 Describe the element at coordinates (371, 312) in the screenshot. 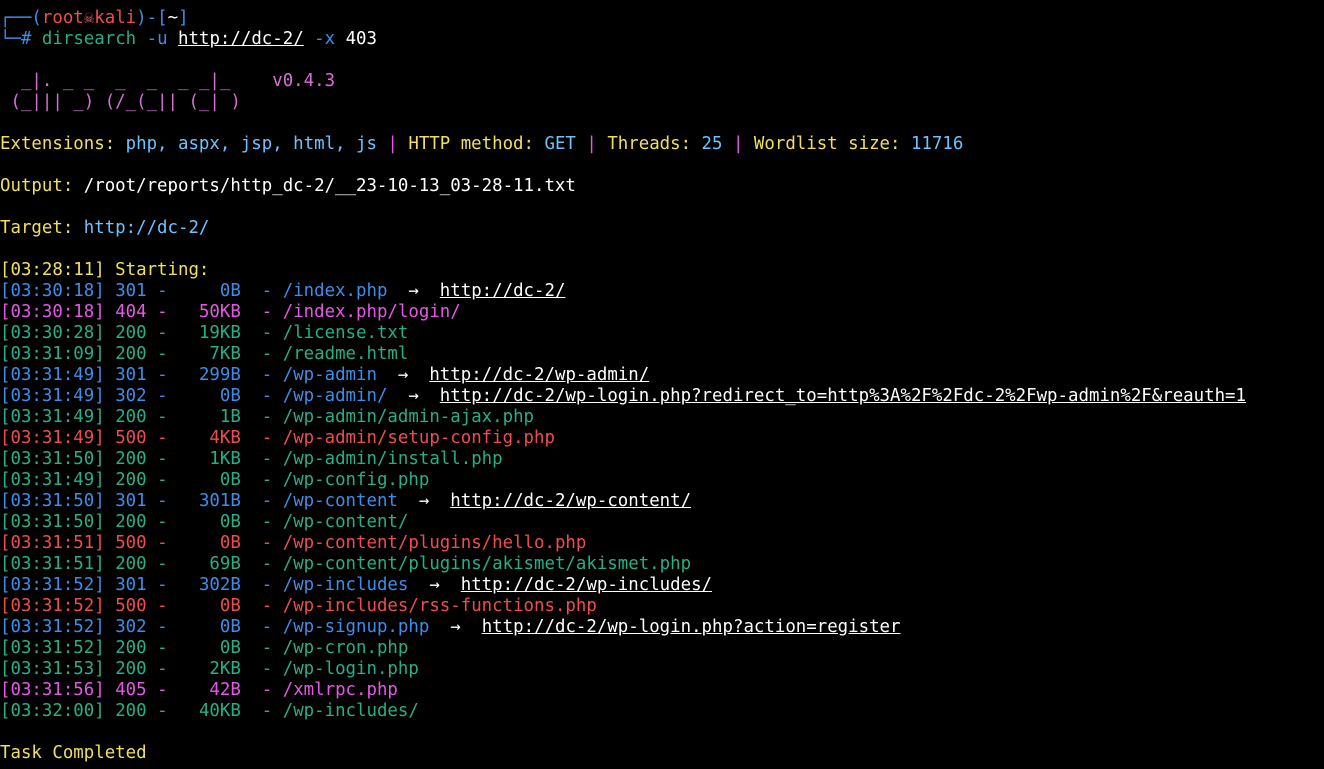

I see `result-path: /index.php/login/` at that location.